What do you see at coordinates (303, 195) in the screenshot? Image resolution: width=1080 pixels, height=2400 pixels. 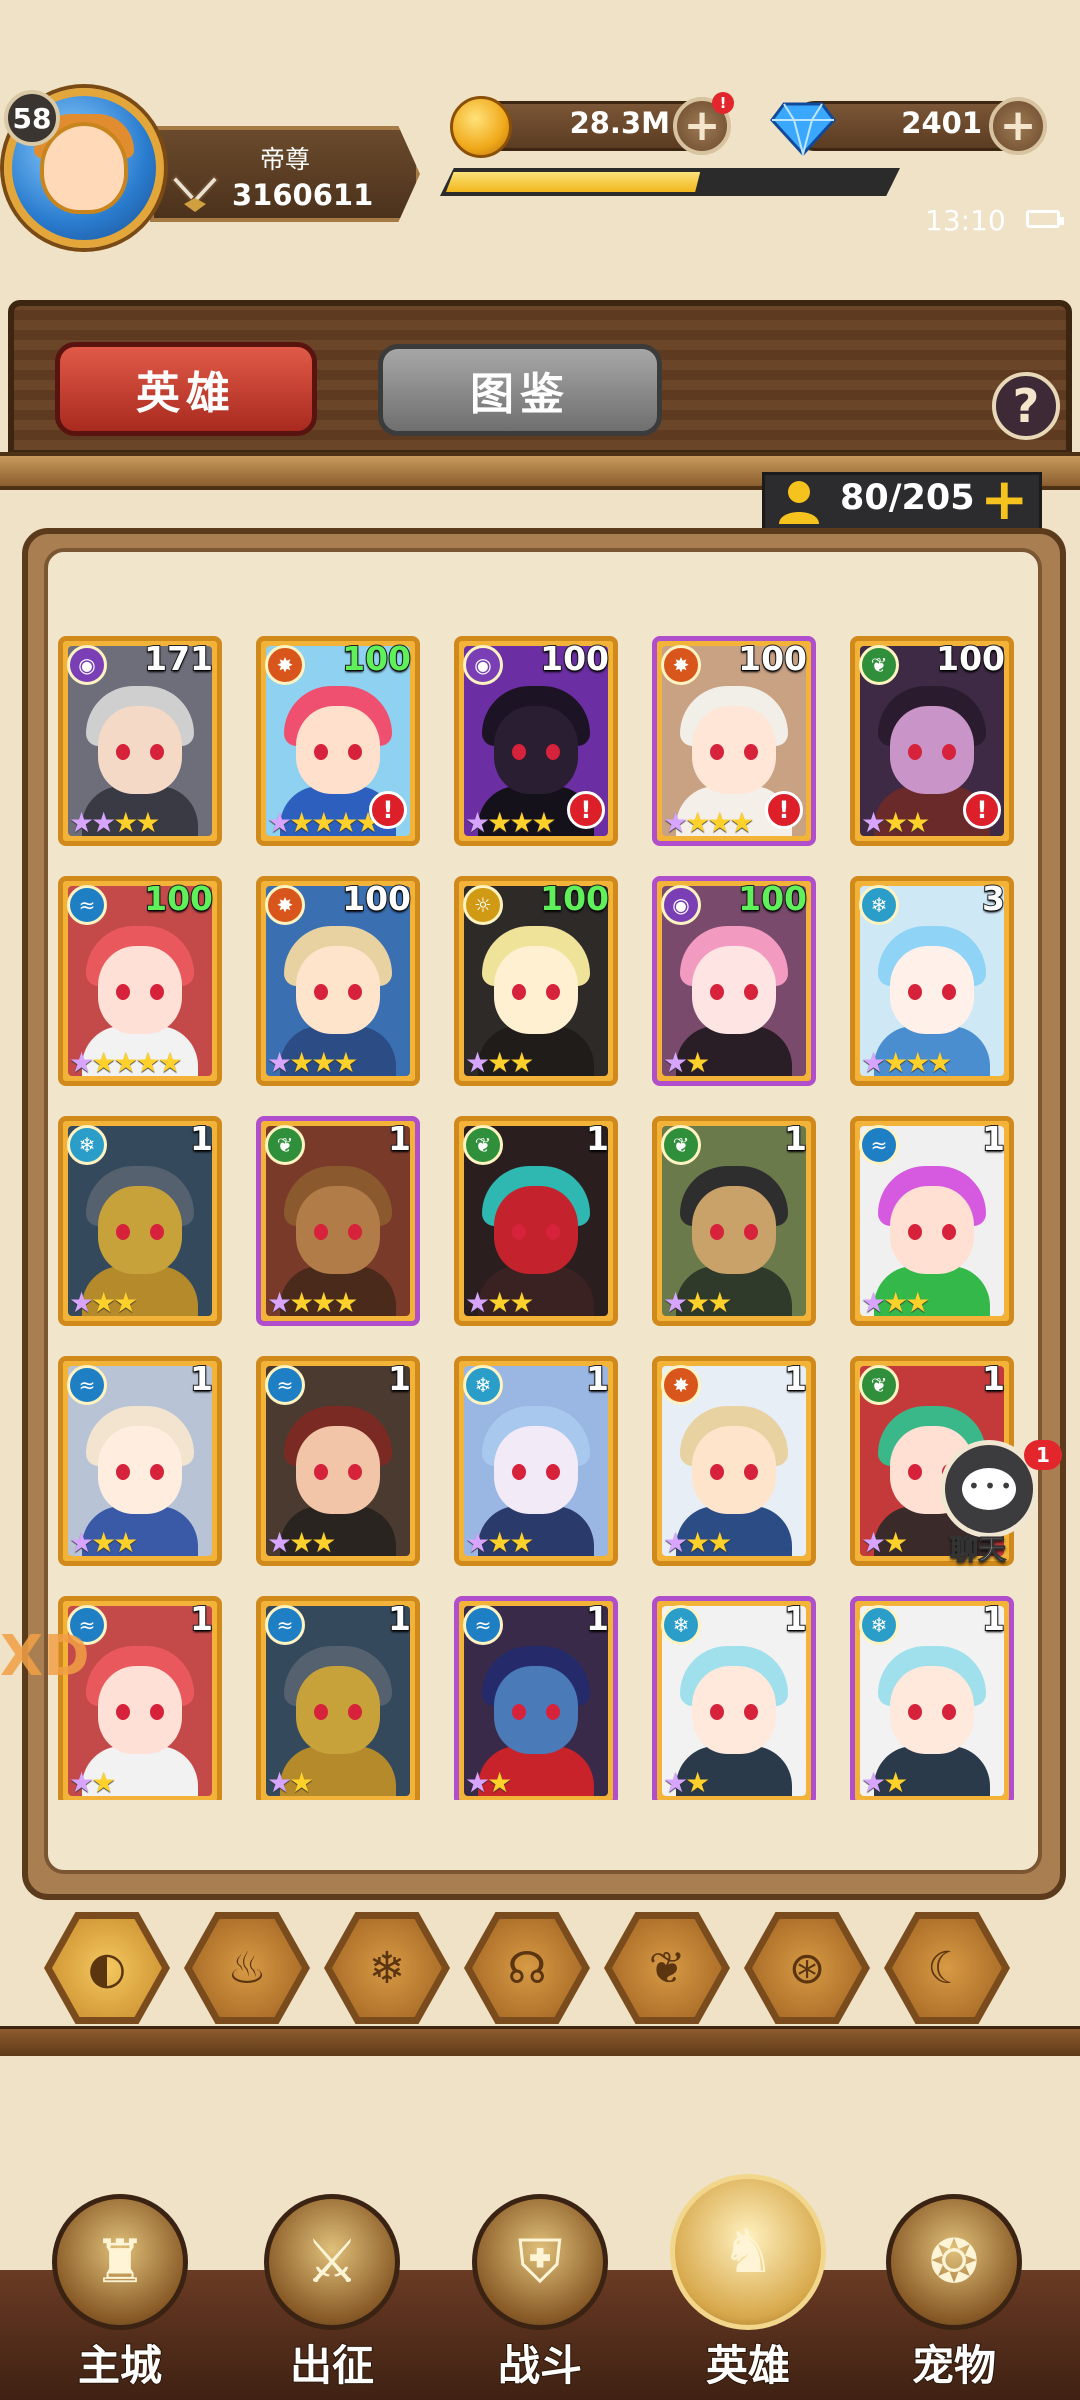 I see `power-value: 3160611` at bounding box center [303, 195].